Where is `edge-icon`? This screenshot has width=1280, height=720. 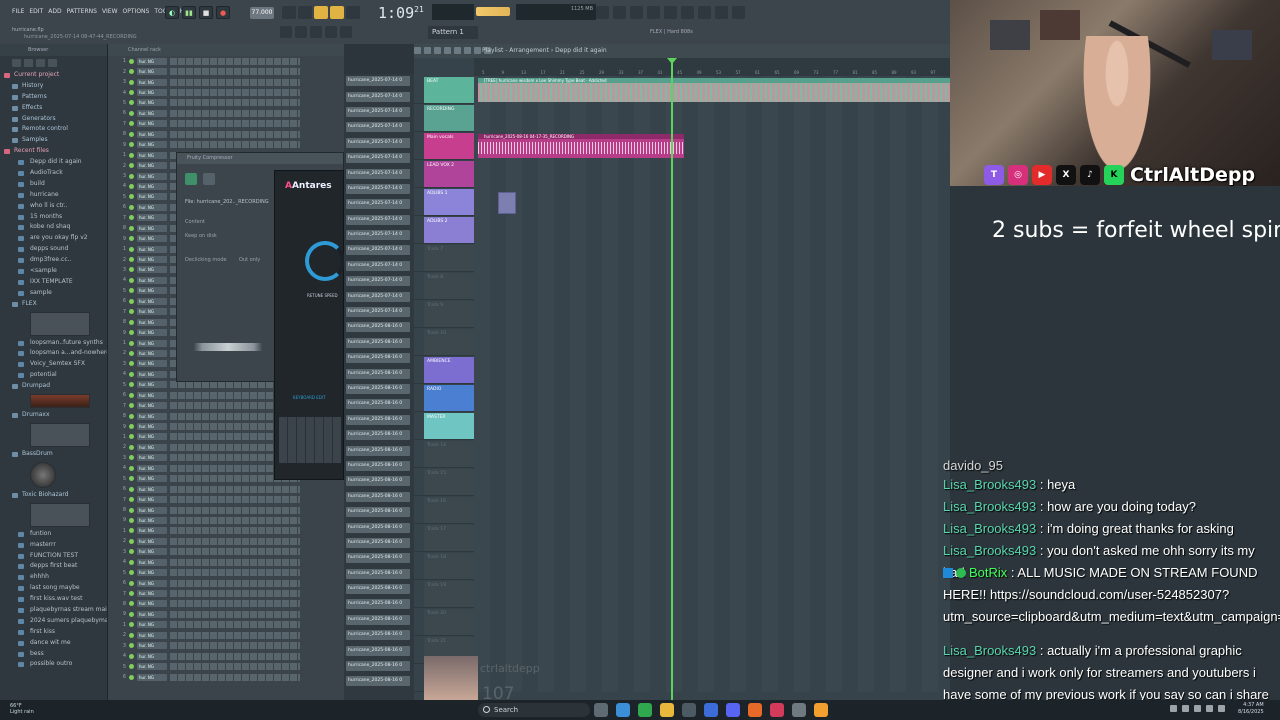
edge-icon is located at coordinates (623, 710).